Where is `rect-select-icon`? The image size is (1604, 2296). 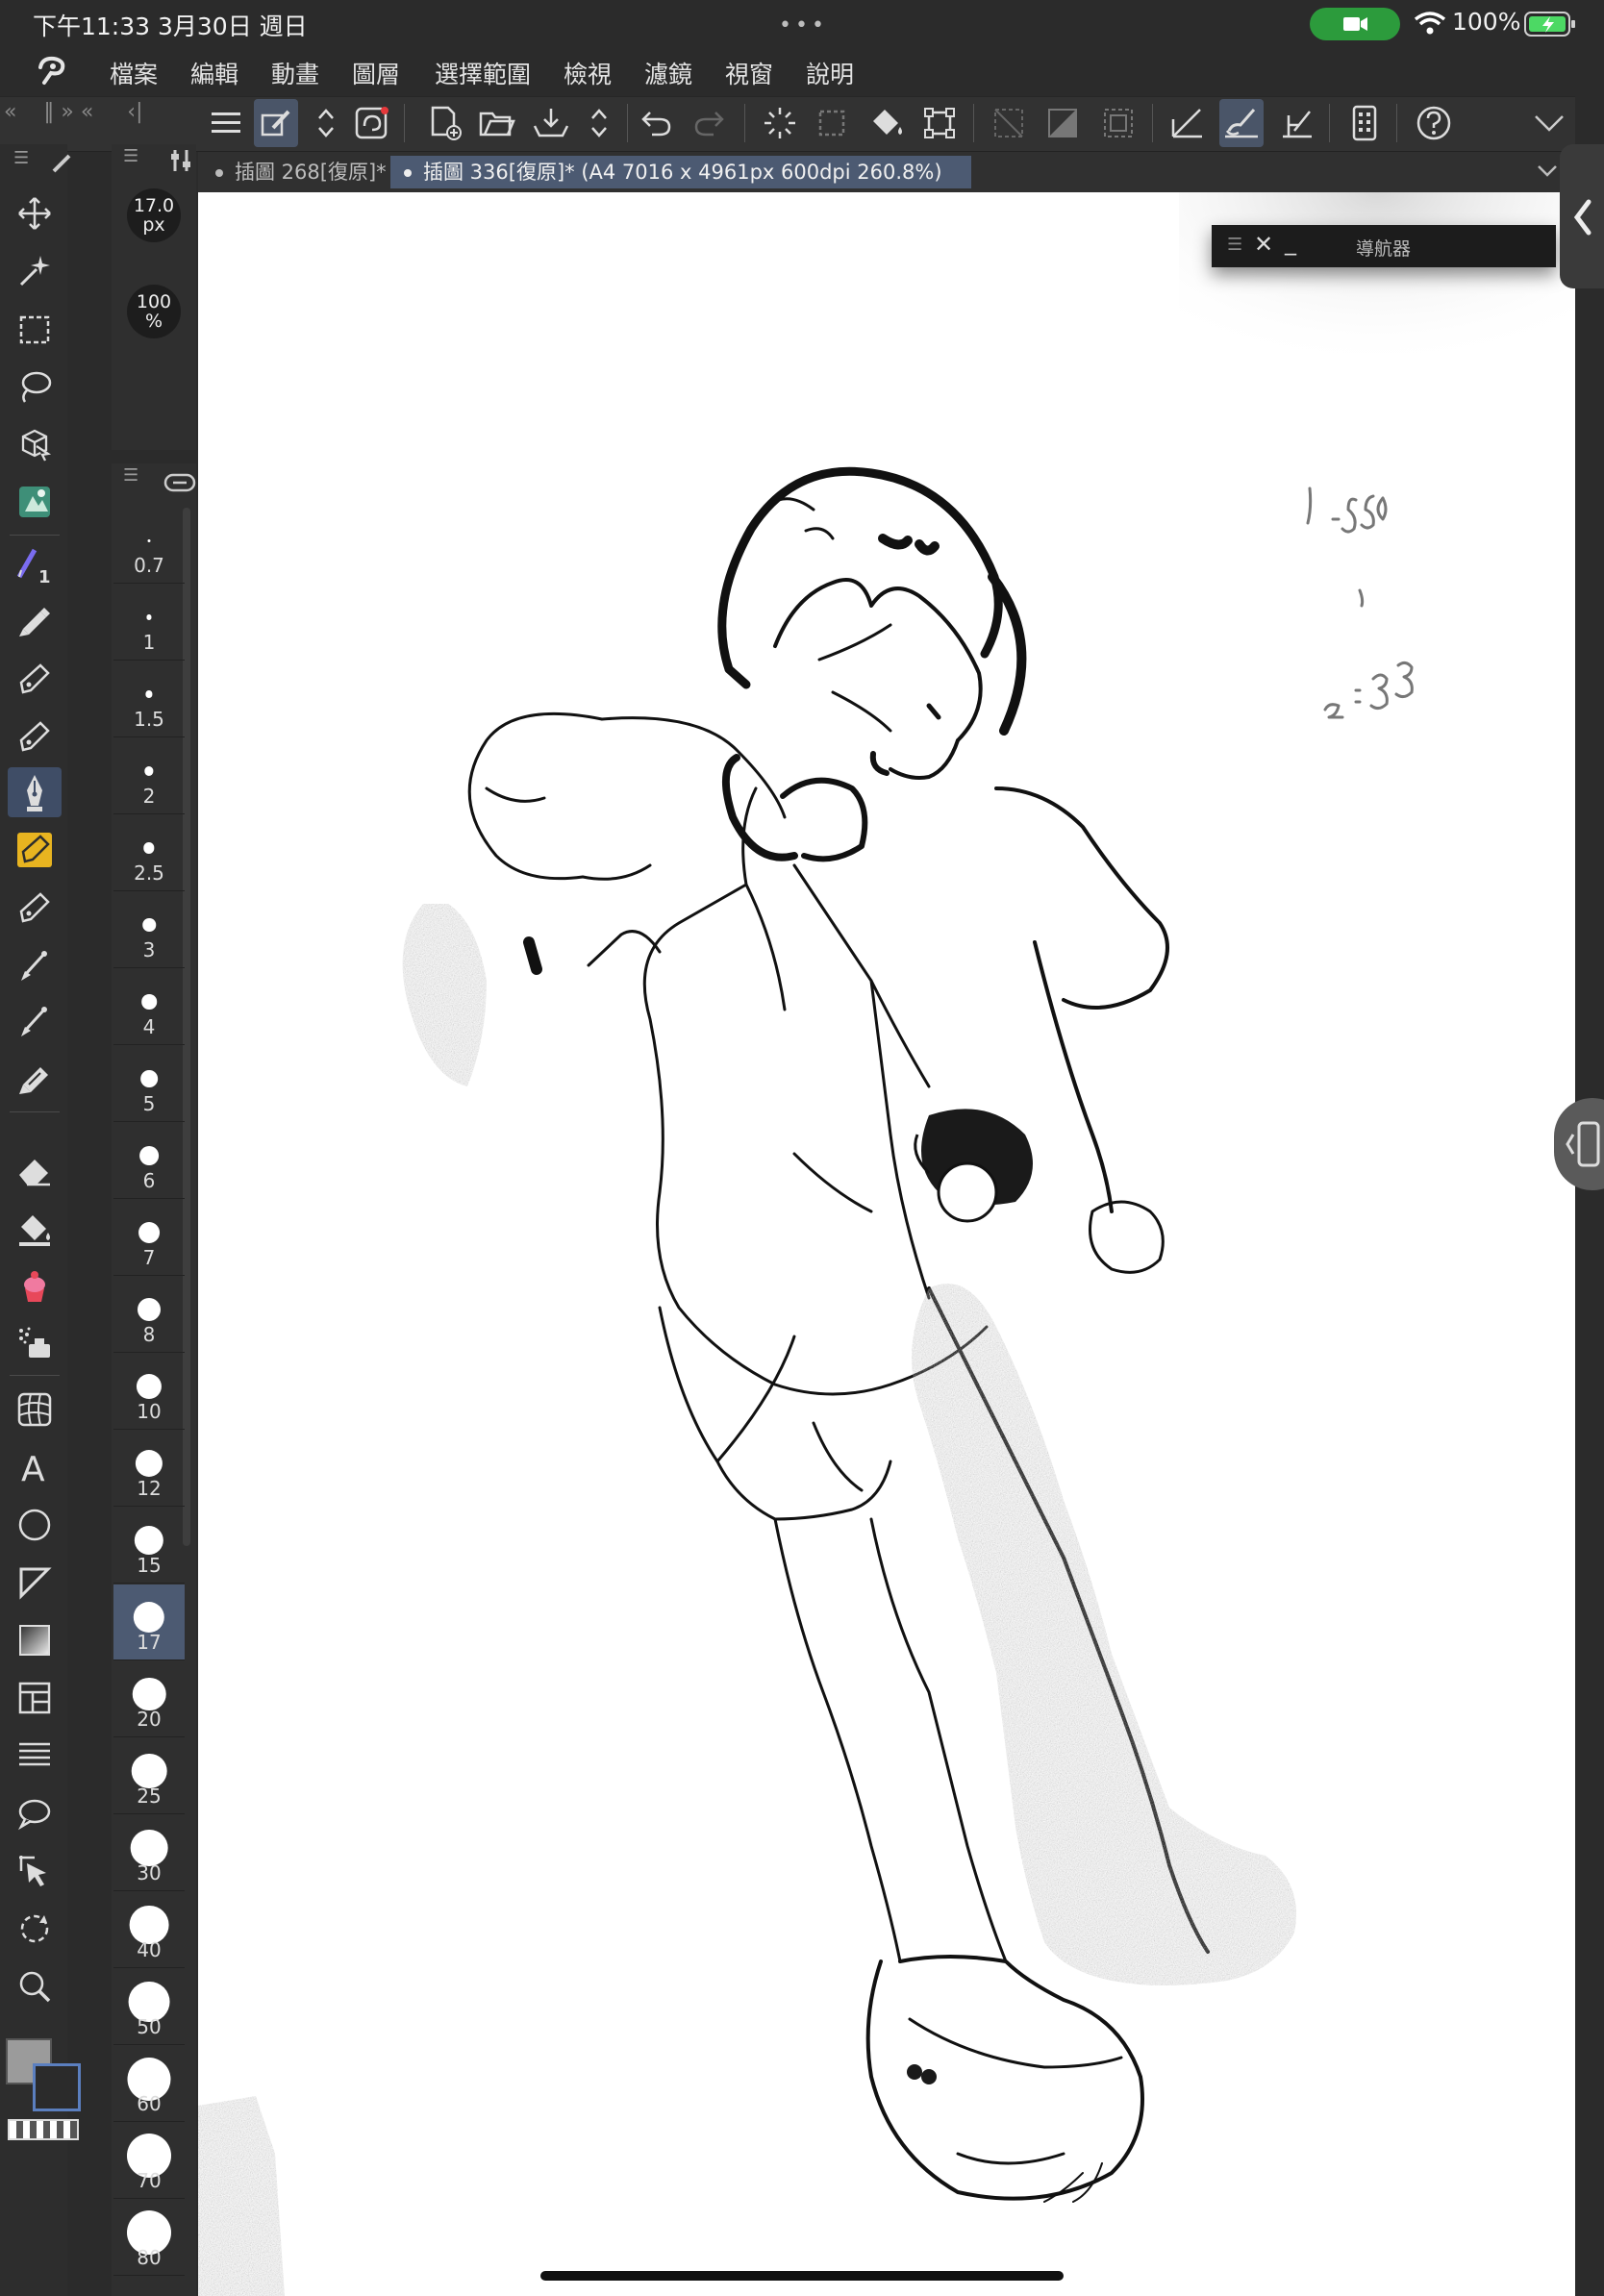
rect-select-icon is located at coordinates (35, 329).